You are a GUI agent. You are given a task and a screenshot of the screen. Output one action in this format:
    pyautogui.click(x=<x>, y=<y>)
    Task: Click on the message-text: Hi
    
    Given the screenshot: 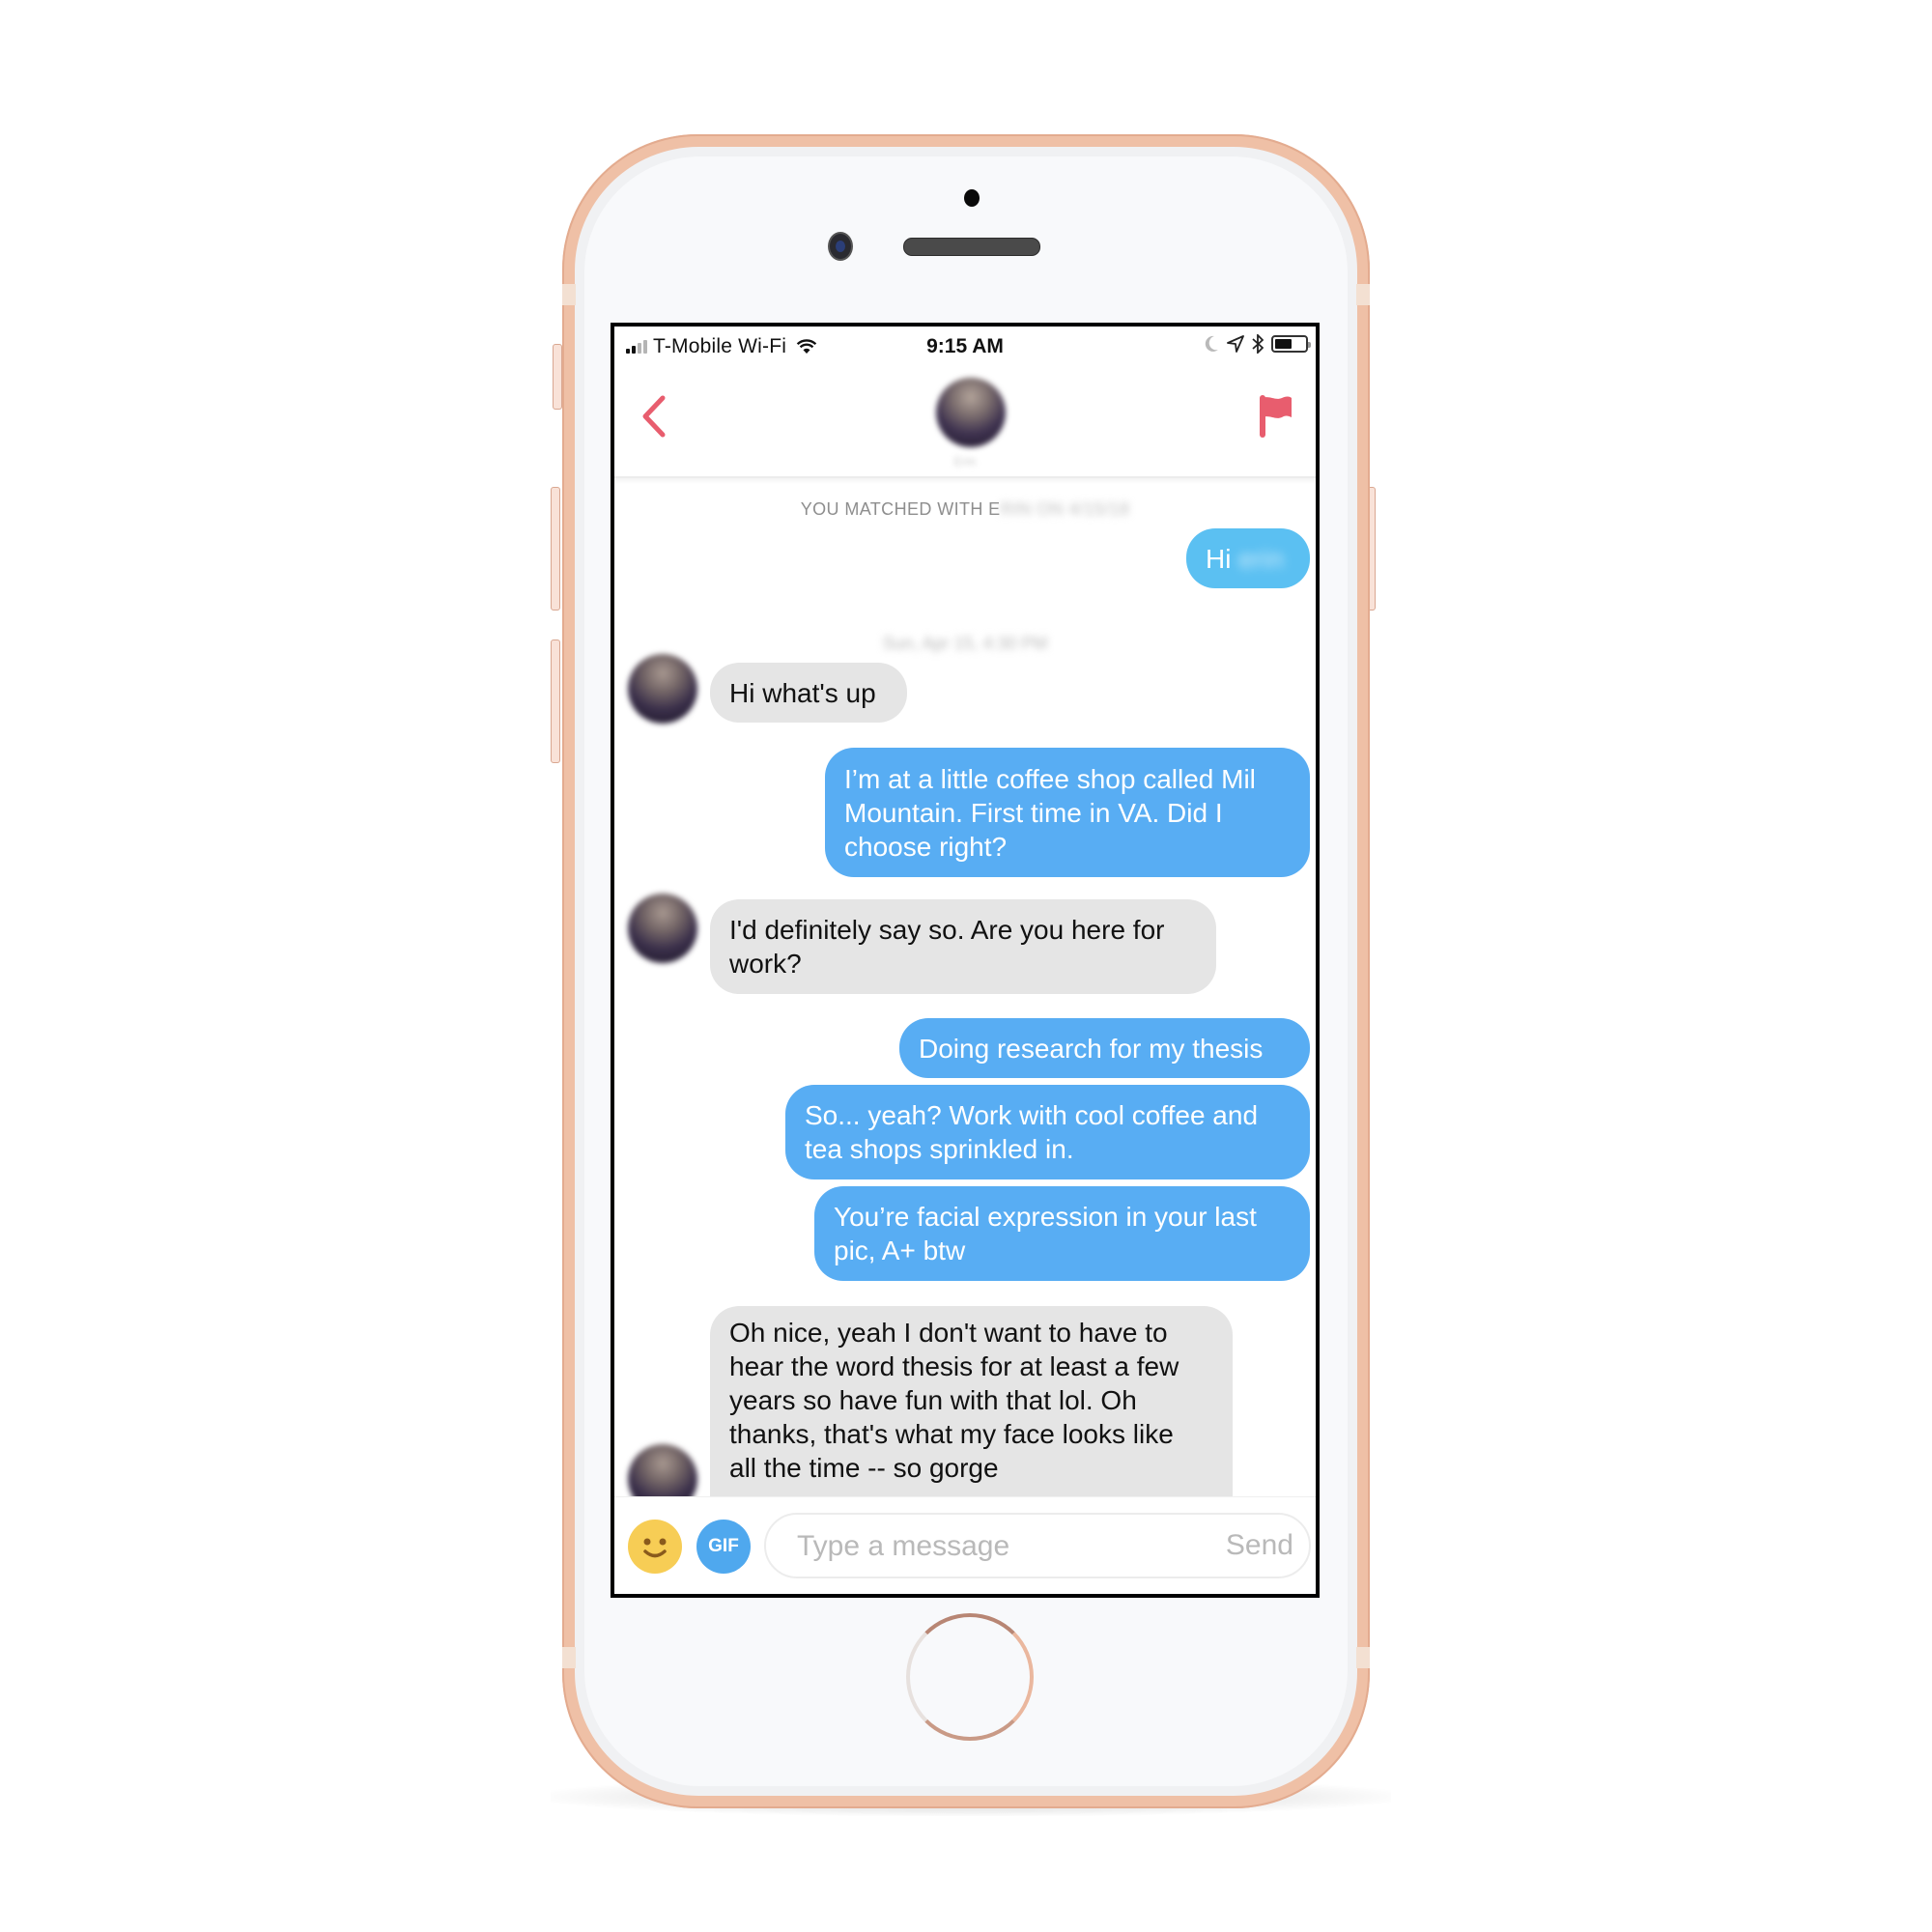 What is the action you would take?
    pyautogui.click(x=1222, y=558)
    